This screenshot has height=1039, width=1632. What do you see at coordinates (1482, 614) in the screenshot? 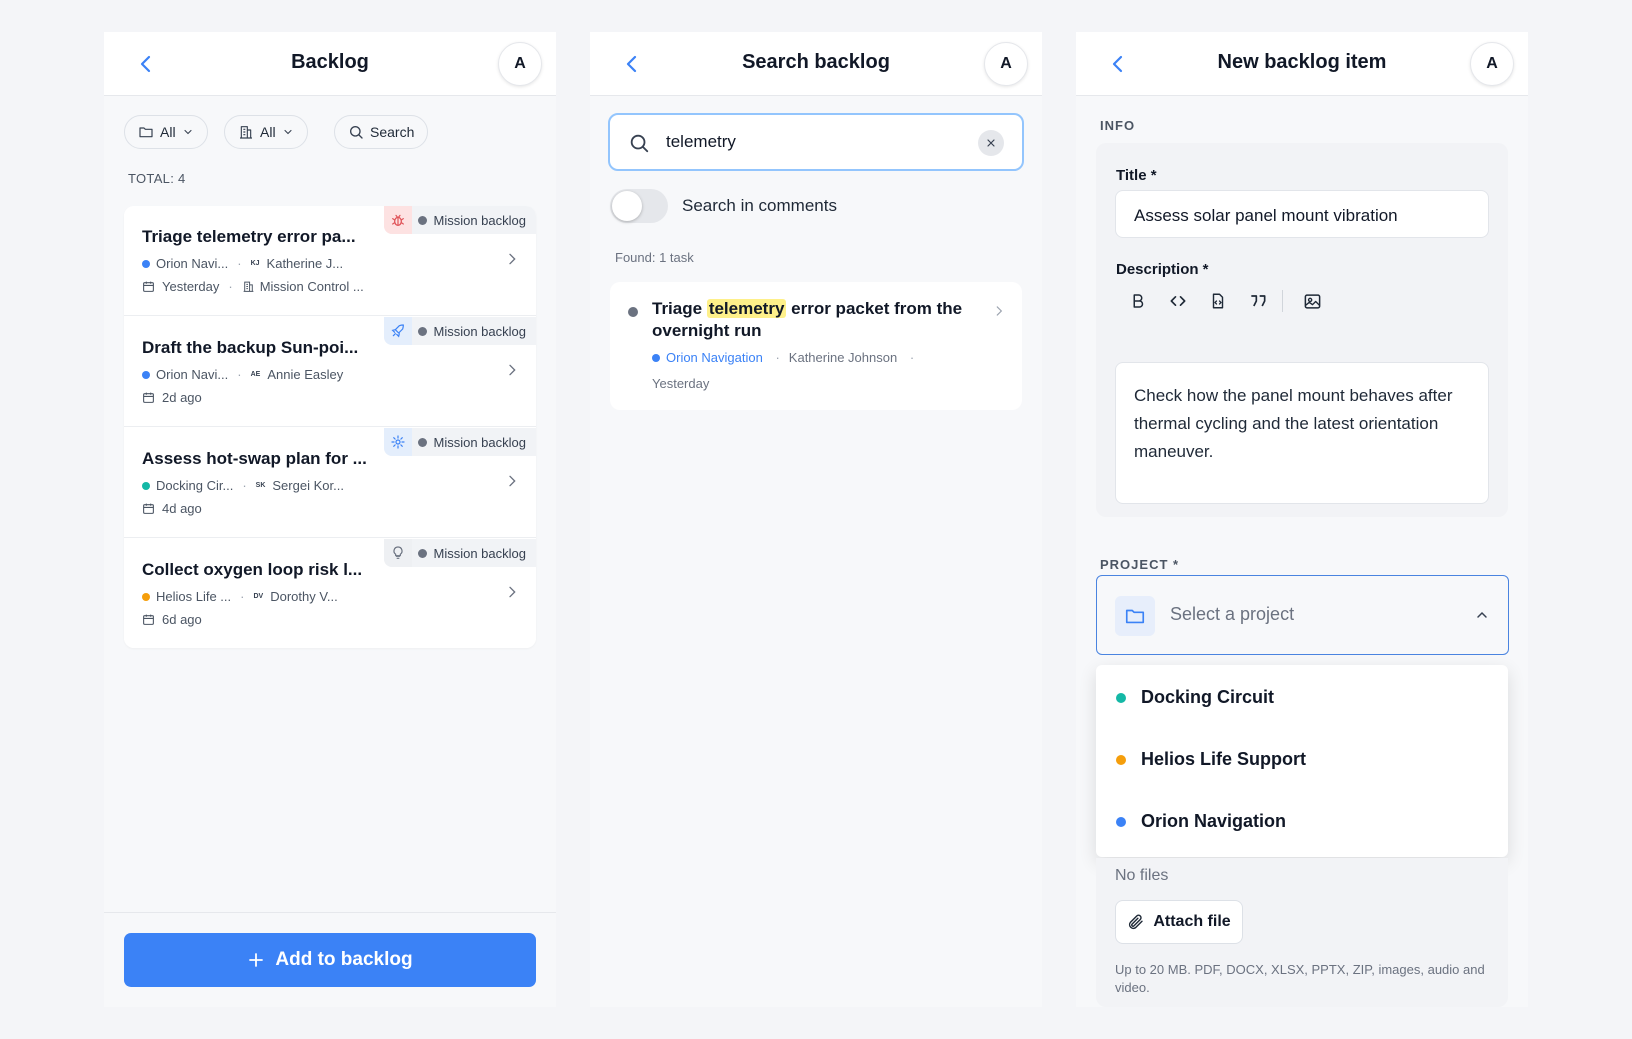
I see `chevron-up-icon` at bounding box center [1482, 614].